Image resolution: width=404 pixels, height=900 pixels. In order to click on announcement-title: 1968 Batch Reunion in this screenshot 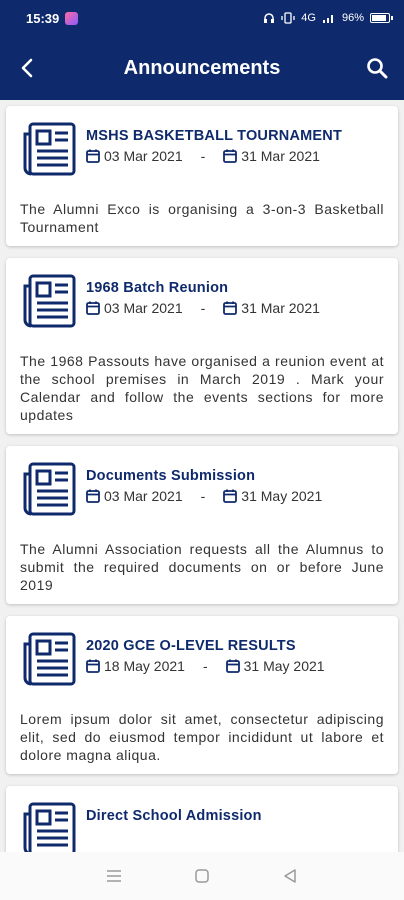, I will do `click(157, 288)`.